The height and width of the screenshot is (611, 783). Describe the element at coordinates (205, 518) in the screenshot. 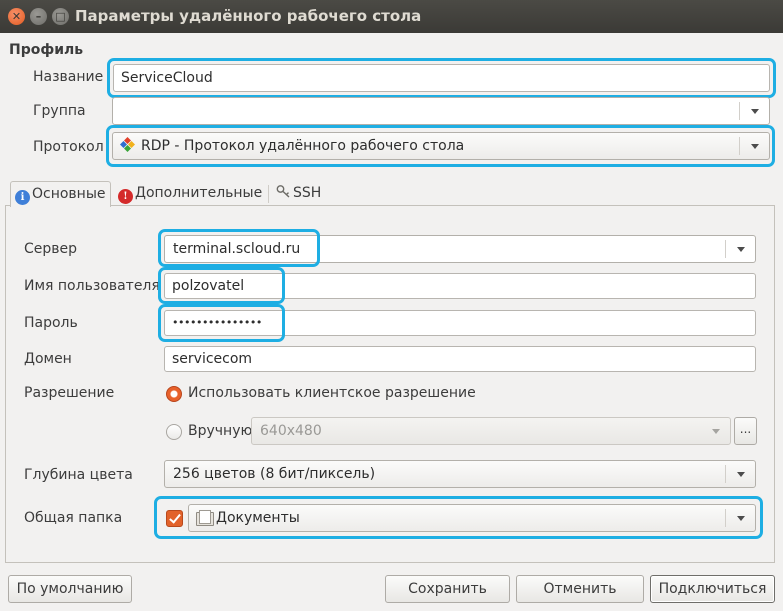

I see `folder-icon` at that location.